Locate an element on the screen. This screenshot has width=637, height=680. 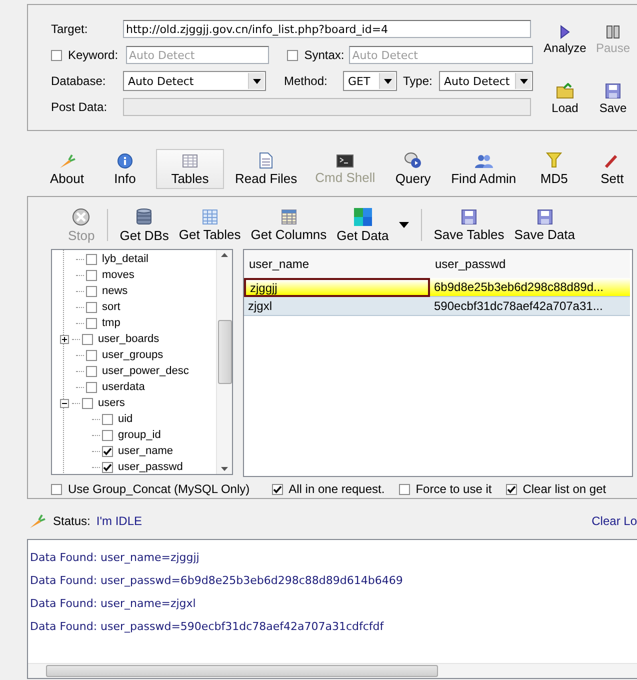
log-line: Data Found: user_name=zjgxl is located at coordinates (113, 603).